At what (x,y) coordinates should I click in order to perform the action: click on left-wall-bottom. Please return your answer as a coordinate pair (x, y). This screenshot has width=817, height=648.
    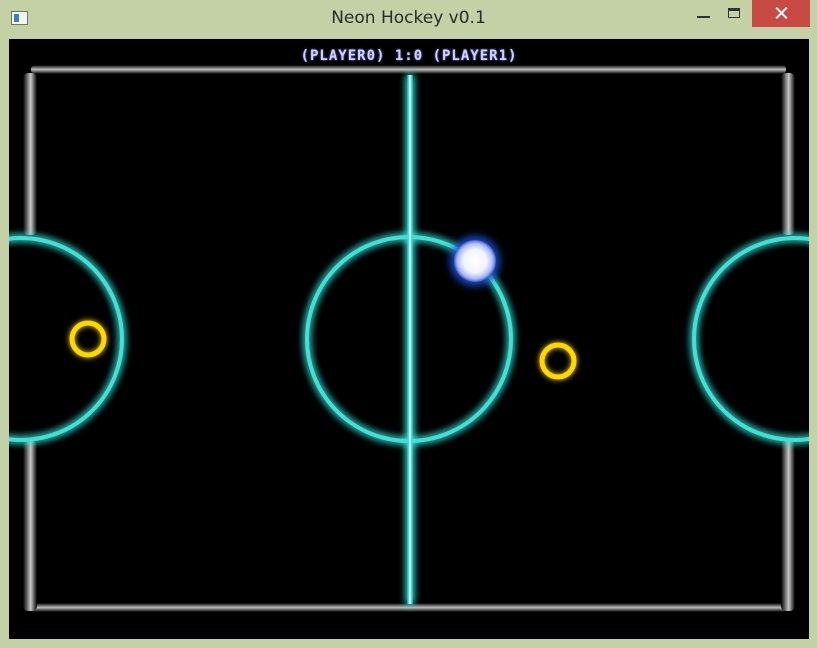
    Looking at the image, I should click on (30, 526).